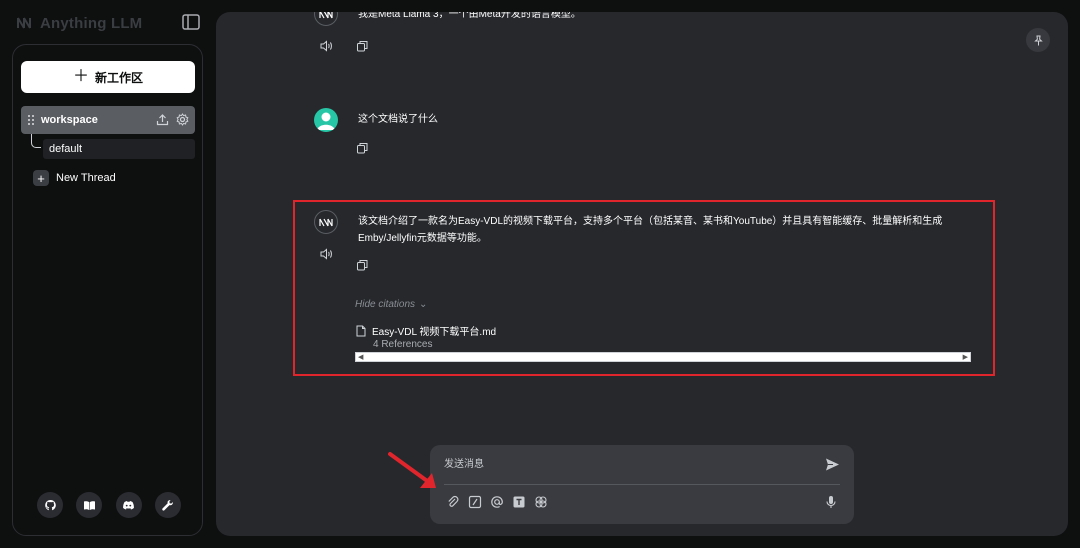 This screenshot has width=1080, height=548. Describe the element at coordinates (69, 120) in the screenshot. I see `workspace-name: workspace` at that location.